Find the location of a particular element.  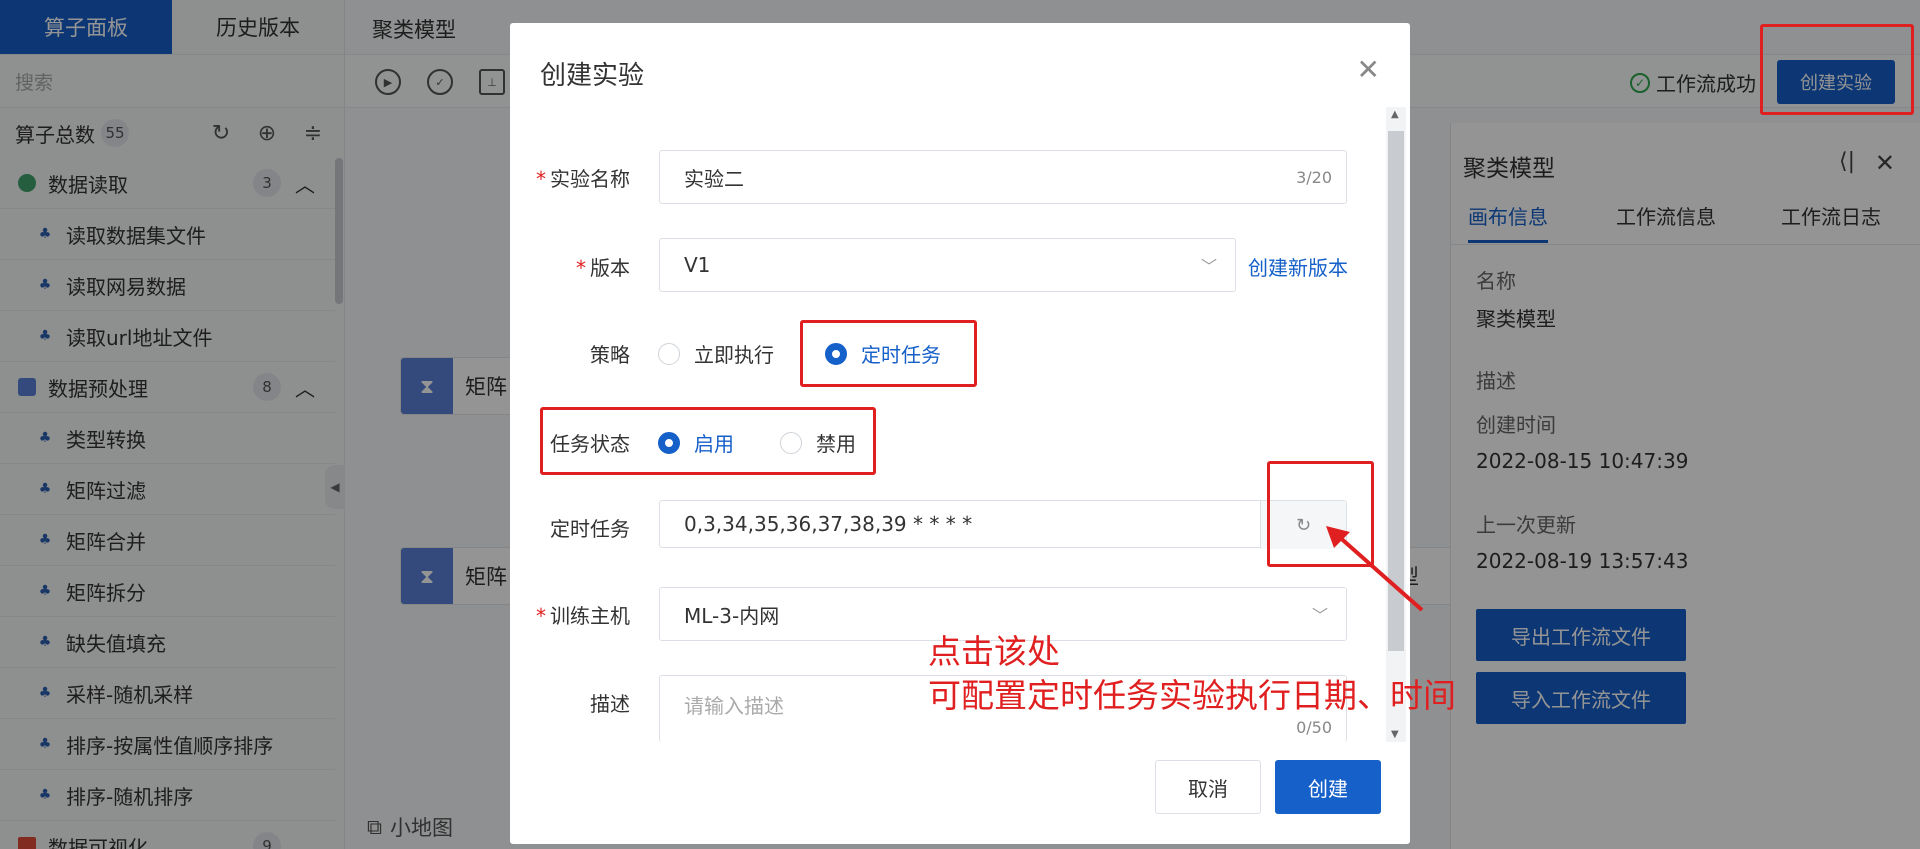

version-label: * 版本 is located at coordinates (603, 268).